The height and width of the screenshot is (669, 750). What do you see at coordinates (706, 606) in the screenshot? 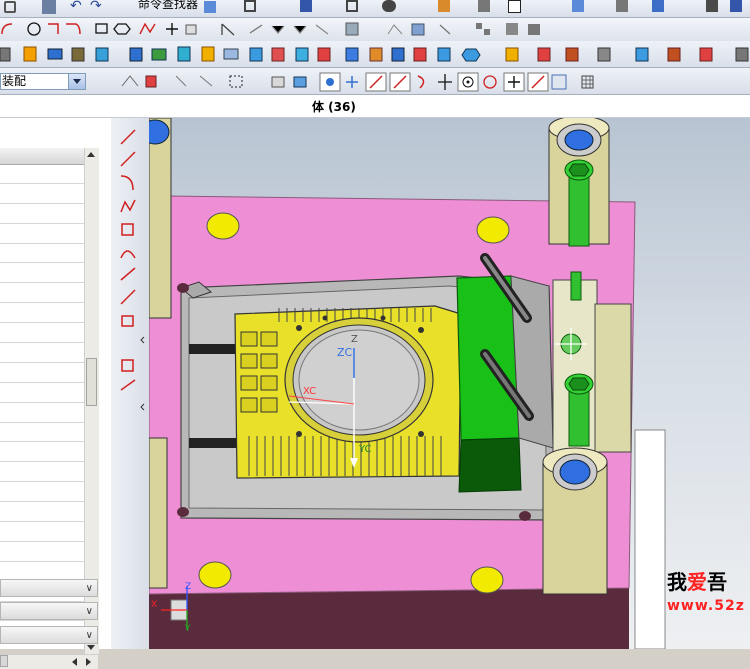
I see `watermark-url: www.52z` at bounding box center [706, 606].